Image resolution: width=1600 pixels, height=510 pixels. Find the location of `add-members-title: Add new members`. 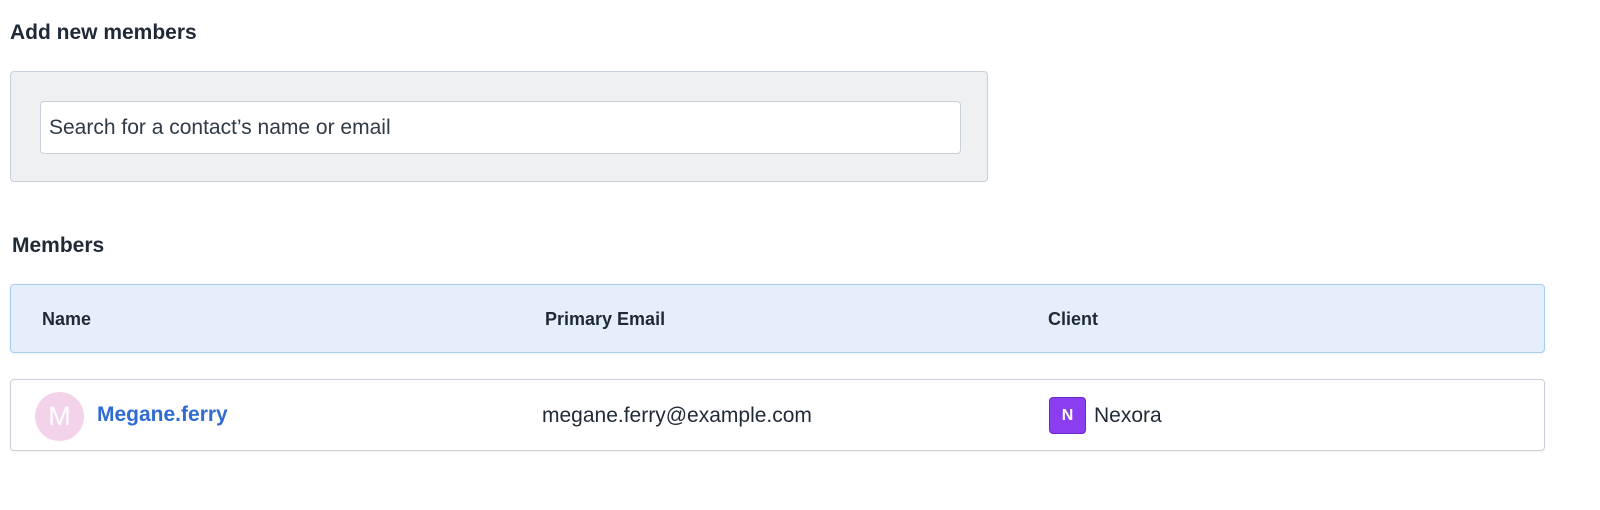

add-members-title: Add new members is located at coordinates (103, 32).